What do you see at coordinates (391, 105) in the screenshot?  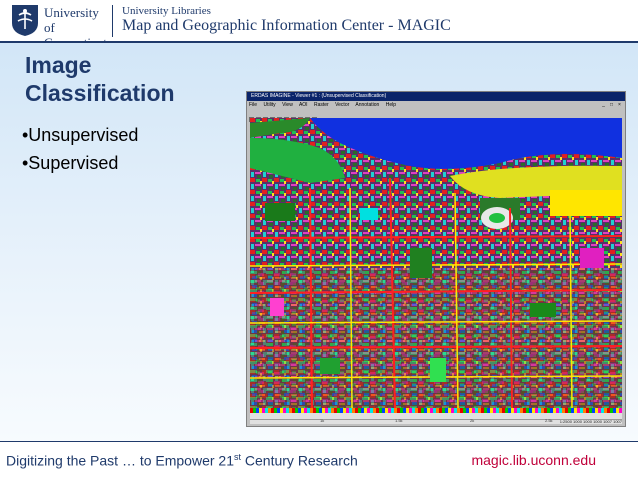 I see `menu-item: Help` at bounding box center [391, 105].